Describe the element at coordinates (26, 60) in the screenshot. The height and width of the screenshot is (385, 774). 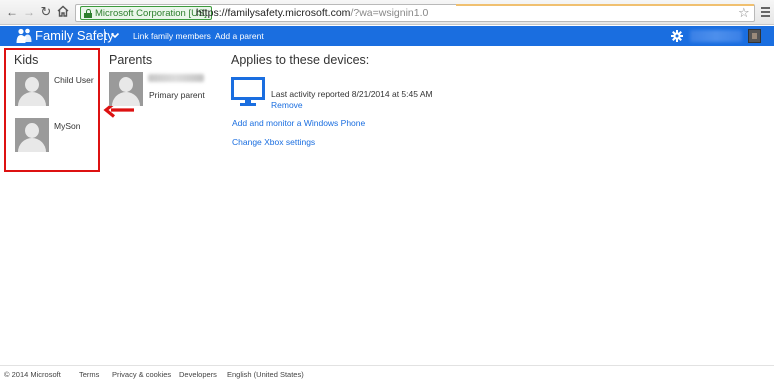
I see `kids-heading: Kids` at that location.